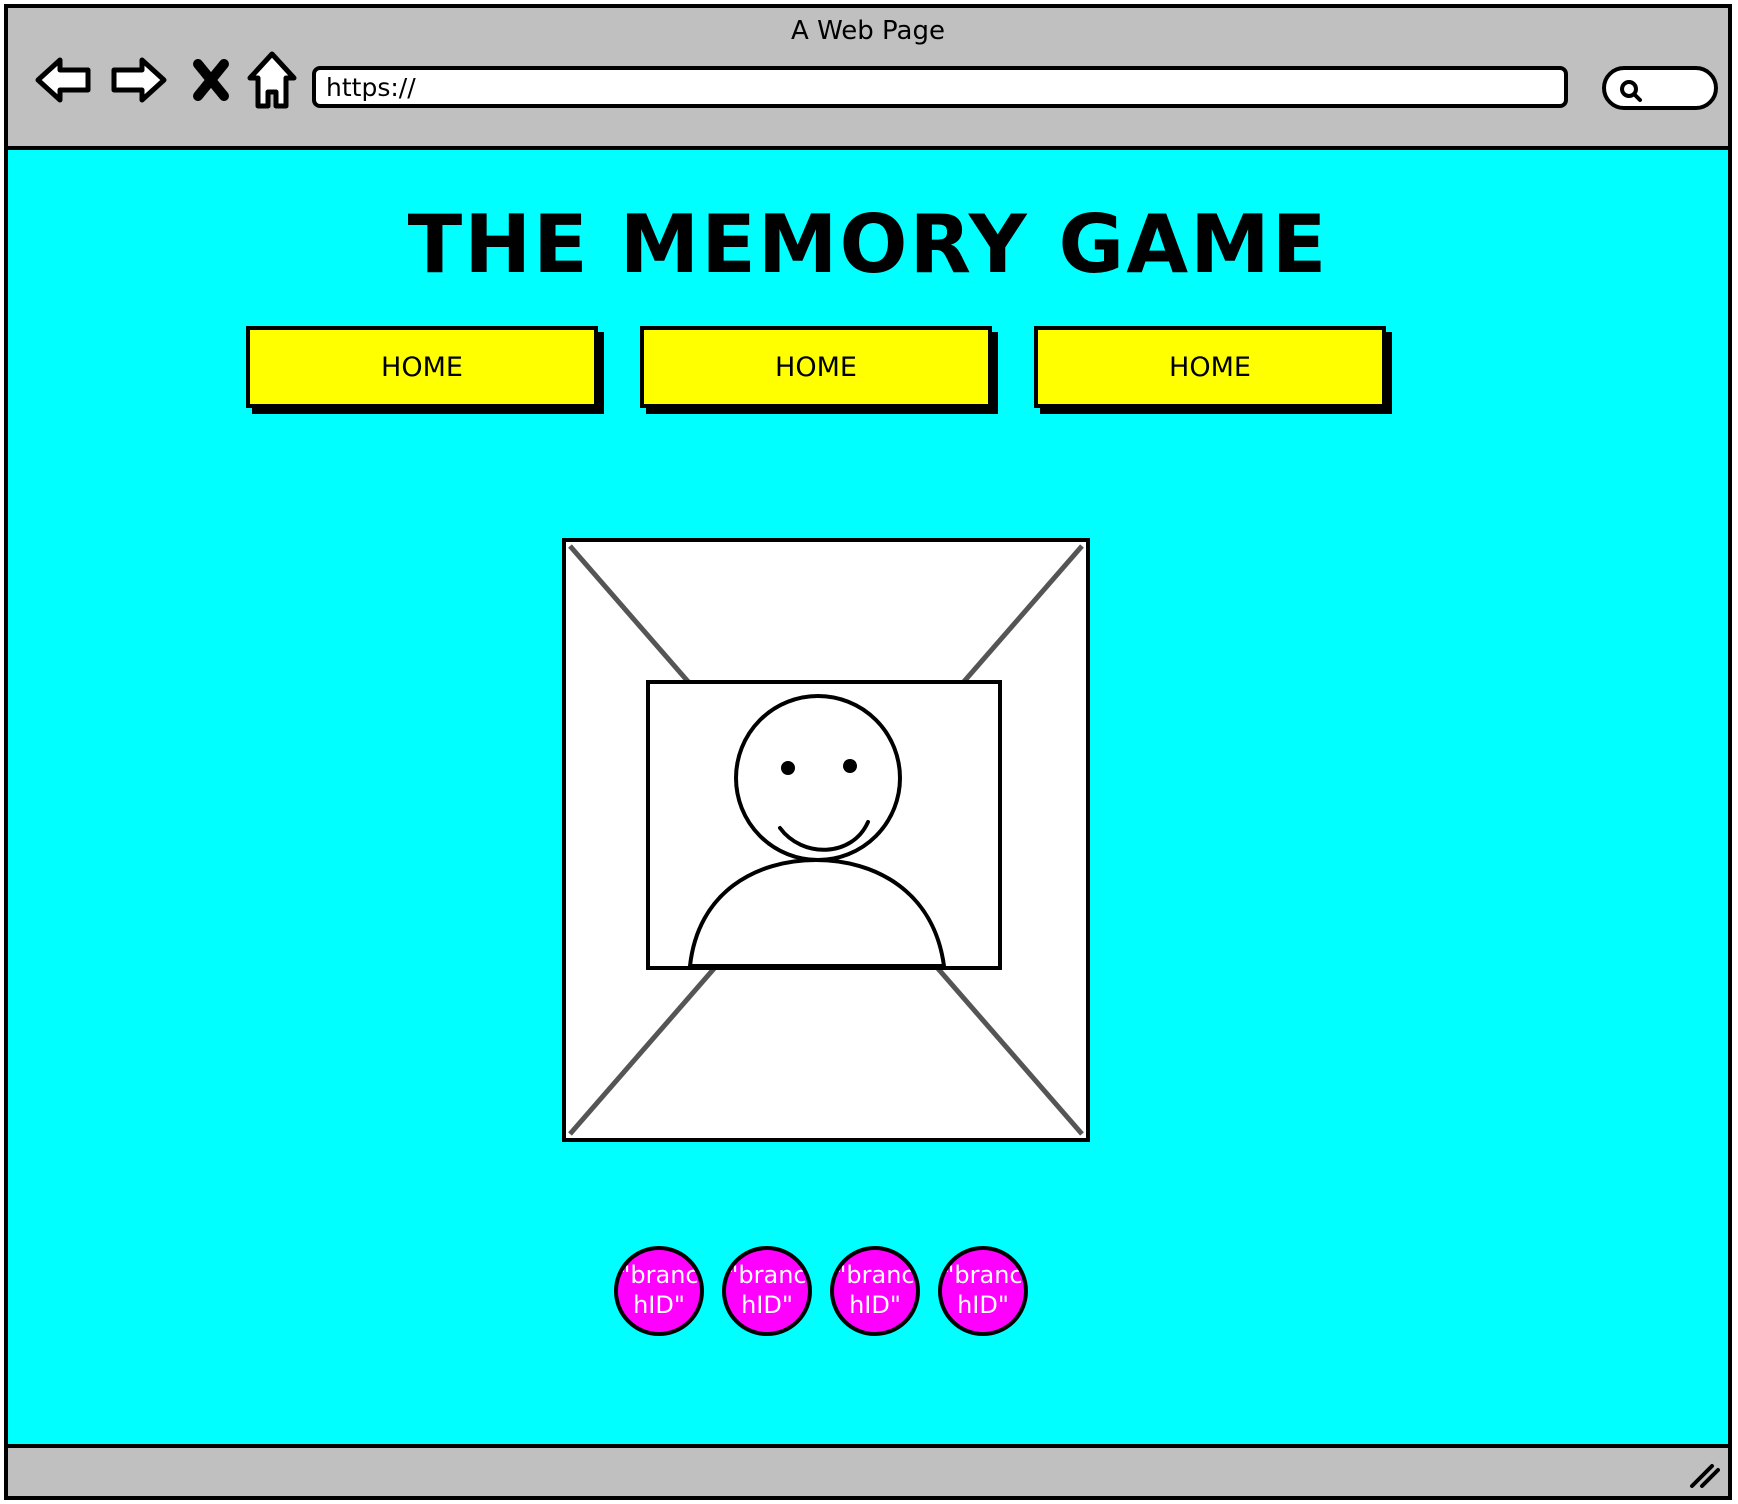  I want to click on image-placeholder, so click(826, 840).